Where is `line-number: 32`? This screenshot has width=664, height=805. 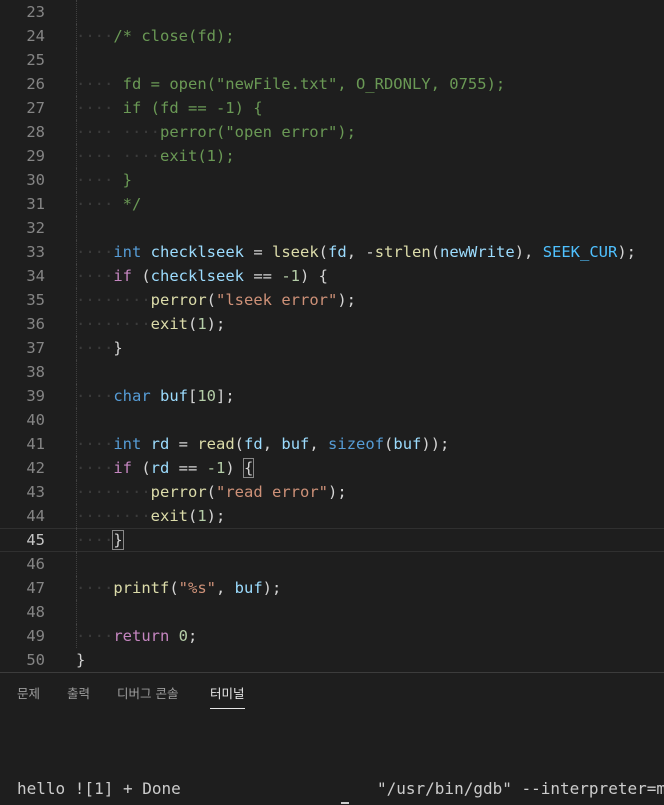 line-number: 32 is located at coordinates (22, 228).